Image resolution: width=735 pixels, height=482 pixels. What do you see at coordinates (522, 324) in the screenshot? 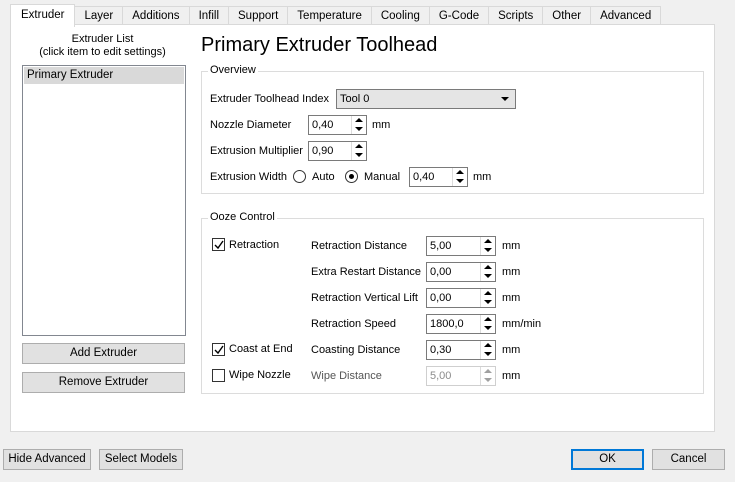
I see `retraction-speed-unit: mm/min` at bounding box center [522, 324].